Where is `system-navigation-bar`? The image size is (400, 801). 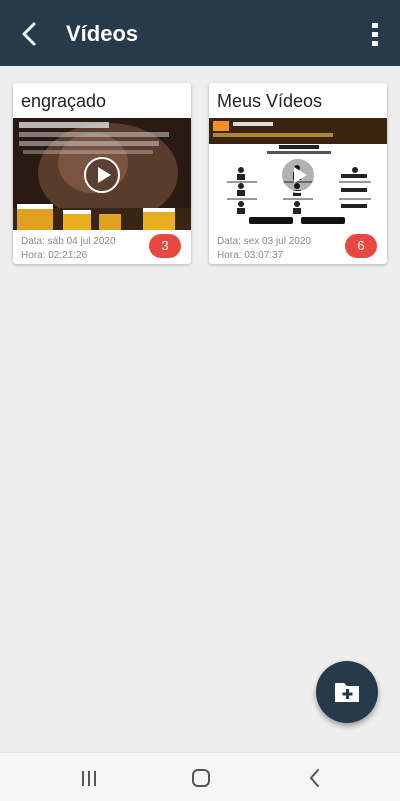
system-navigation-bar is located at coordinates (200, 776).